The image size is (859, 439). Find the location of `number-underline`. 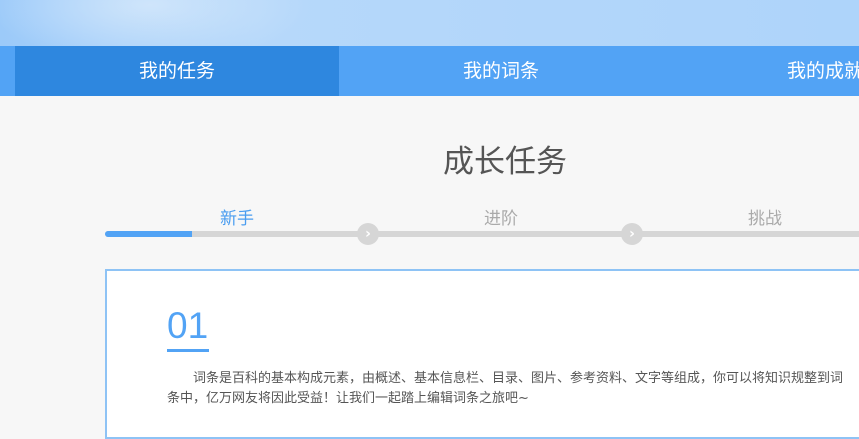

number-underline is located at coordinates (188, 350).